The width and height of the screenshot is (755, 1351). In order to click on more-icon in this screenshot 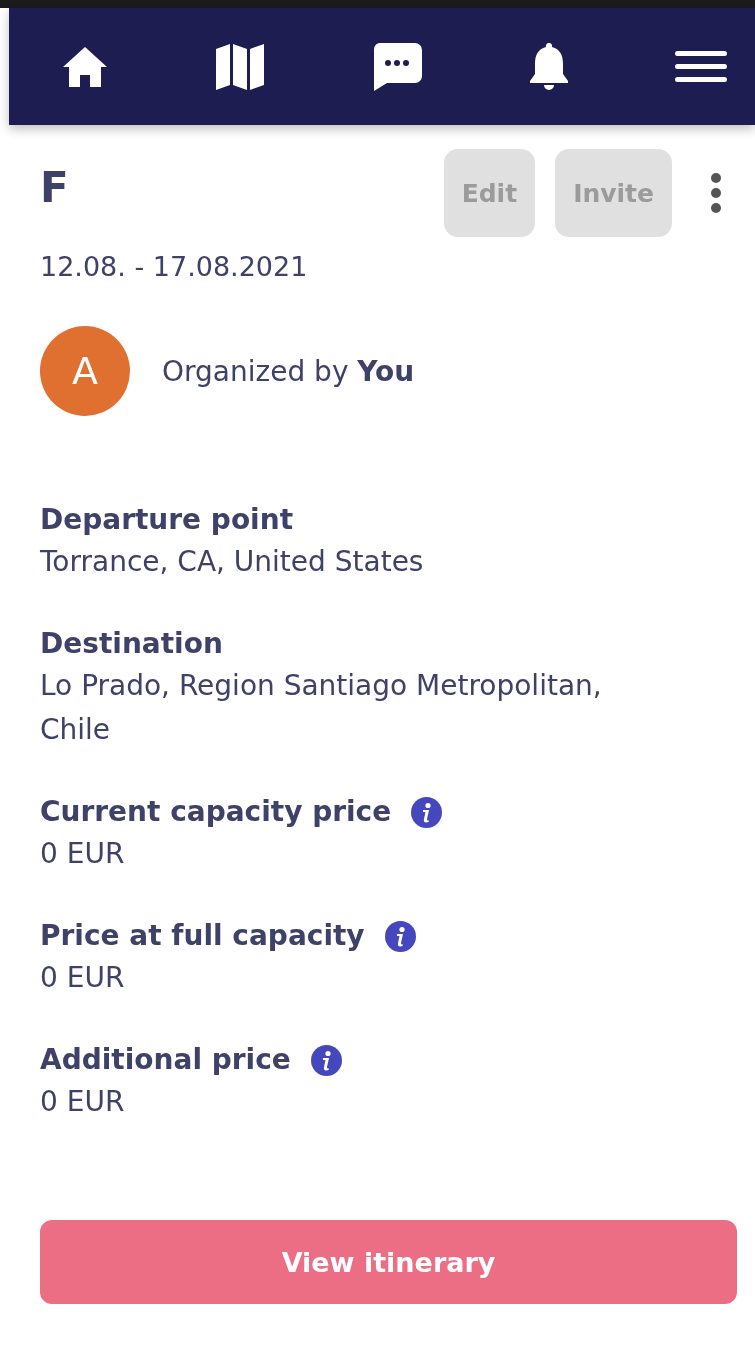, I will do `click(716, 193)`.